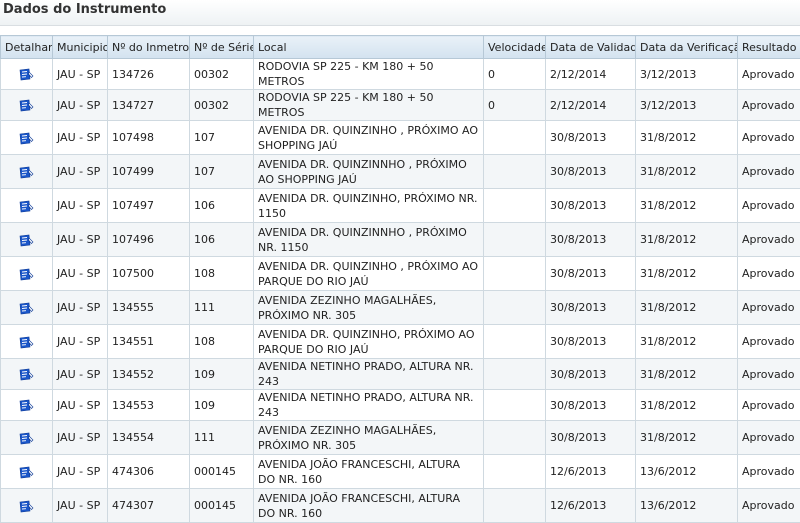 This screenshot has height=523, width=800. Describe the element at coordinates (369, 47) in the screenshot. I see `column-header-local: Local` at that location.